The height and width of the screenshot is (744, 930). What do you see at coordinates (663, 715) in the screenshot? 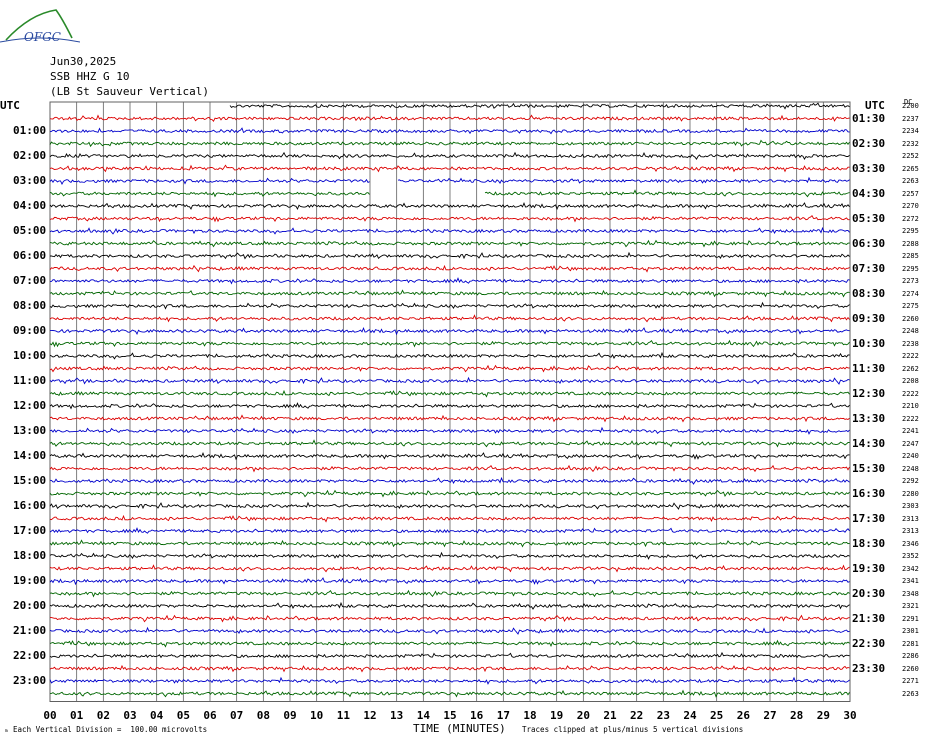
I see `x-tick-label: 23` at bounding box center [663, 715].